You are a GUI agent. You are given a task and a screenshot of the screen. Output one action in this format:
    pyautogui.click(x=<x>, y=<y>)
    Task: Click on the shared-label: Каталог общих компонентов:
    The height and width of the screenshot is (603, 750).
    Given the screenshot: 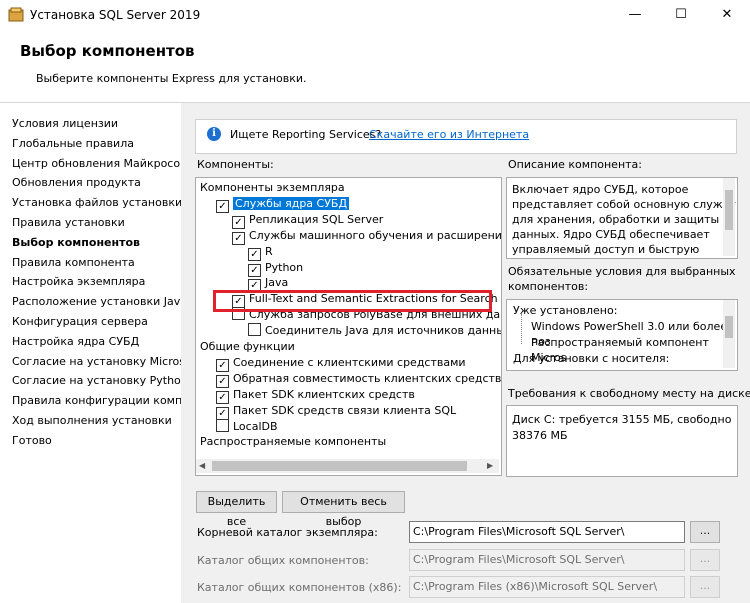 What is the action you would take?
    pyautogui.click(x=283, y=560)
    